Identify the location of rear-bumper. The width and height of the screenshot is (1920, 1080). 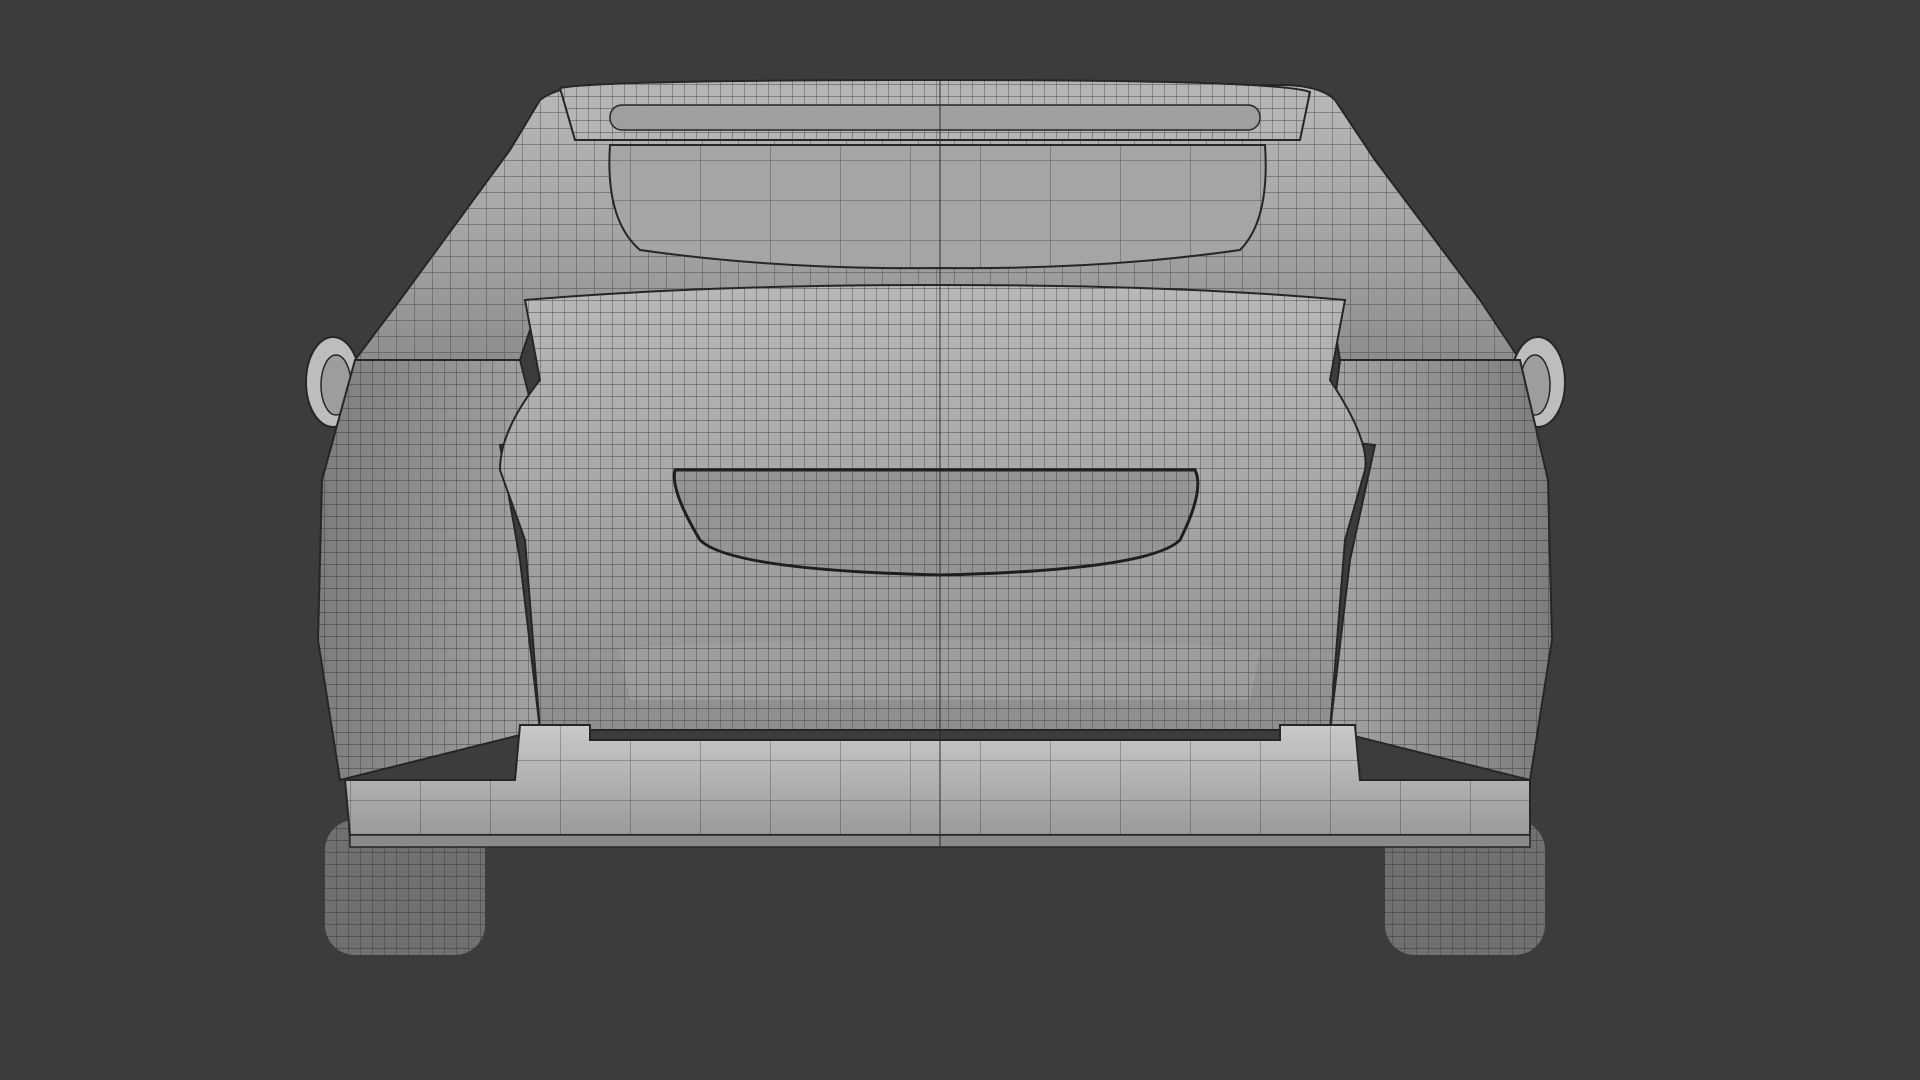
(937, 786).